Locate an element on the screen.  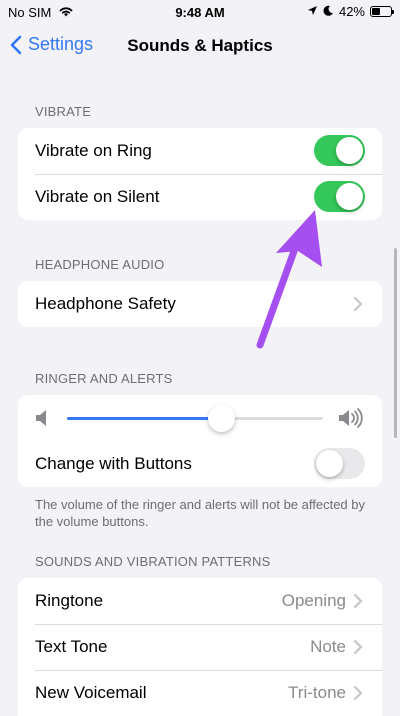
section-header-ringer-alerts: RINGER AND ALERTS is located at coordinates (104, 378).